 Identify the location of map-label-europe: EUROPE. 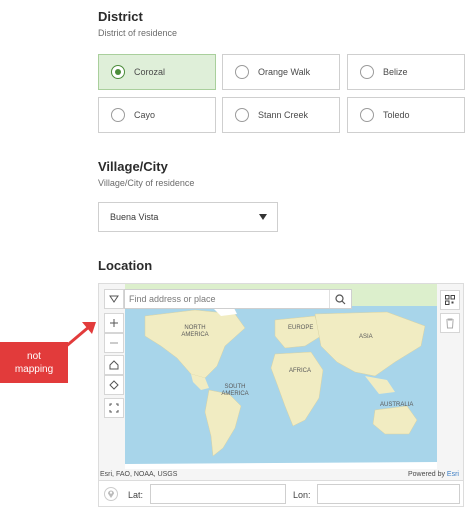
(301, 328).